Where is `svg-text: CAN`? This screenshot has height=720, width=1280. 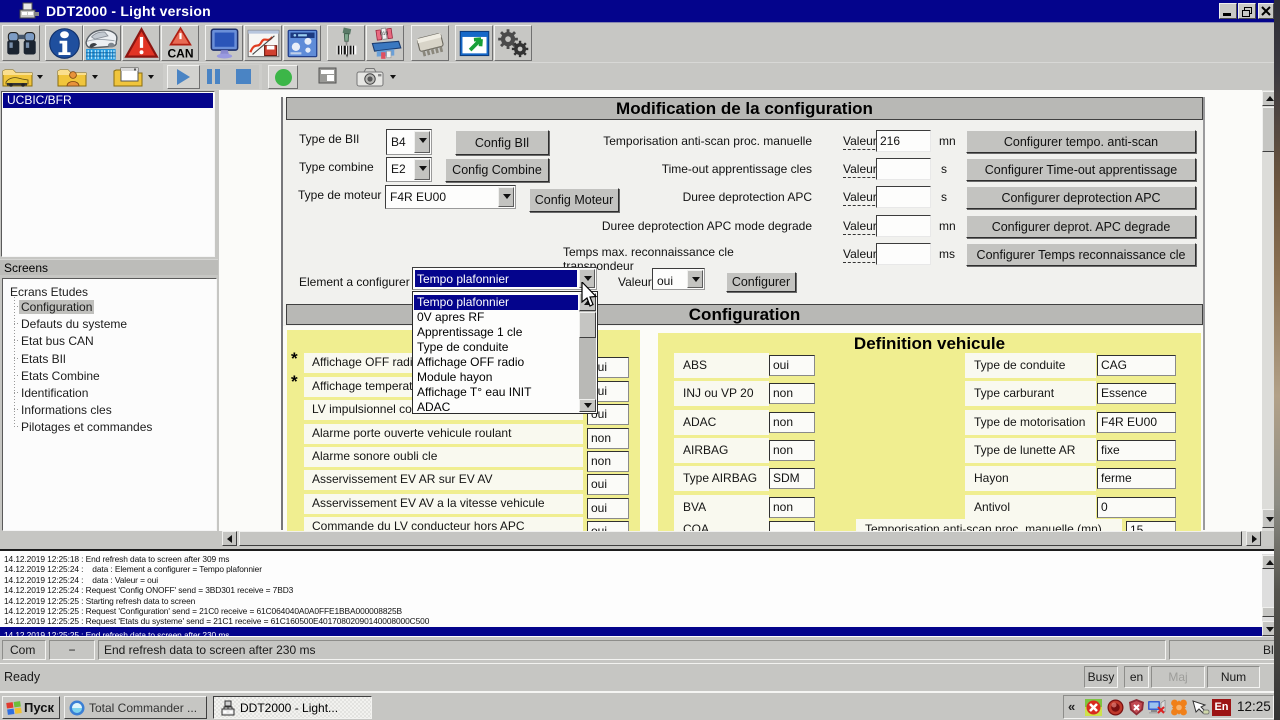 svg-text: CAN is located at coordinates (180, 54).